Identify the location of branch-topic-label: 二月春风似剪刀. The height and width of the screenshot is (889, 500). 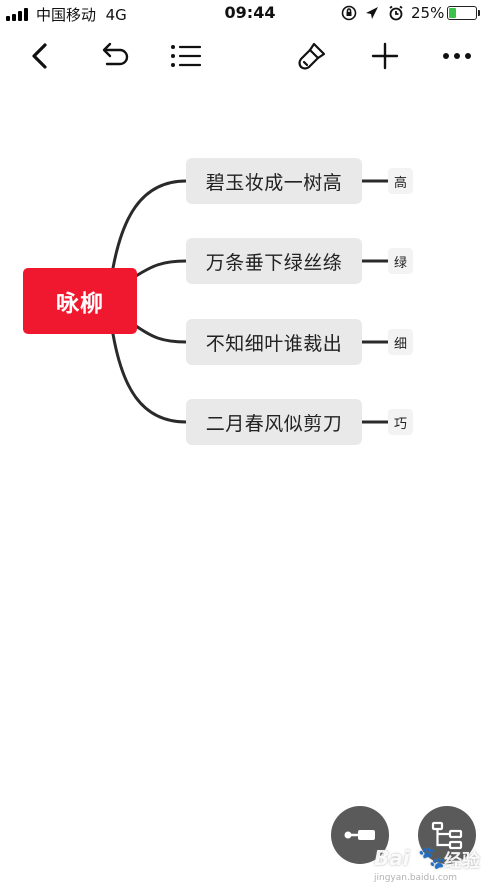
(274, 423).